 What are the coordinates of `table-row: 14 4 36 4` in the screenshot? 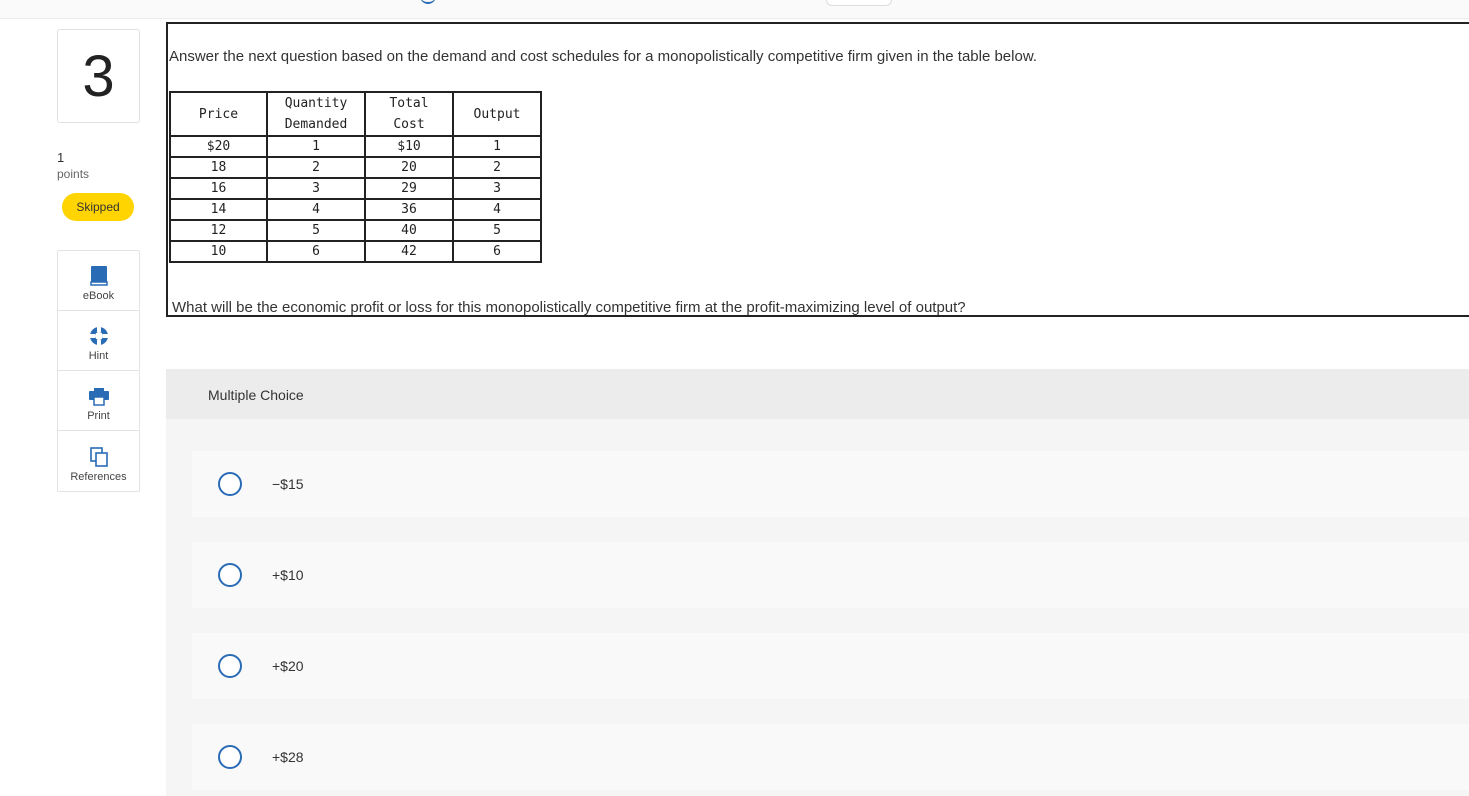 It's located at (355, 209).